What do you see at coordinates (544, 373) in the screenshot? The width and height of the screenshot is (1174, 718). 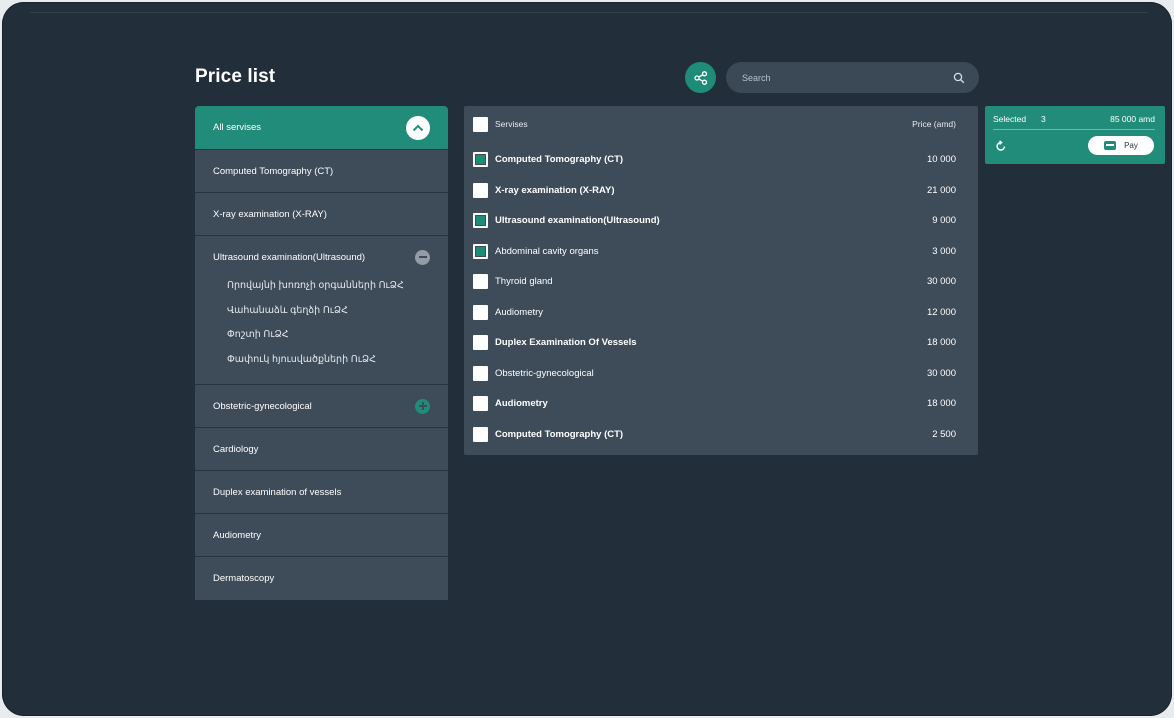 I see `service-name: Obstetric-gynecological` at bounding box center [544, 373].